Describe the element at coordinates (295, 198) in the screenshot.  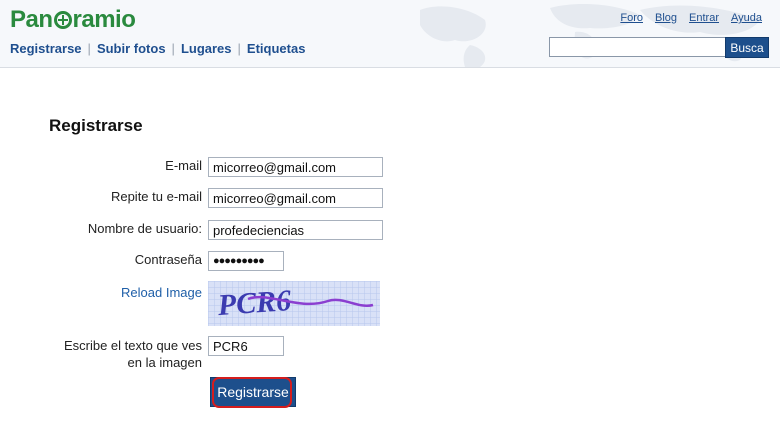
I see `repeat-email-field` at that location.